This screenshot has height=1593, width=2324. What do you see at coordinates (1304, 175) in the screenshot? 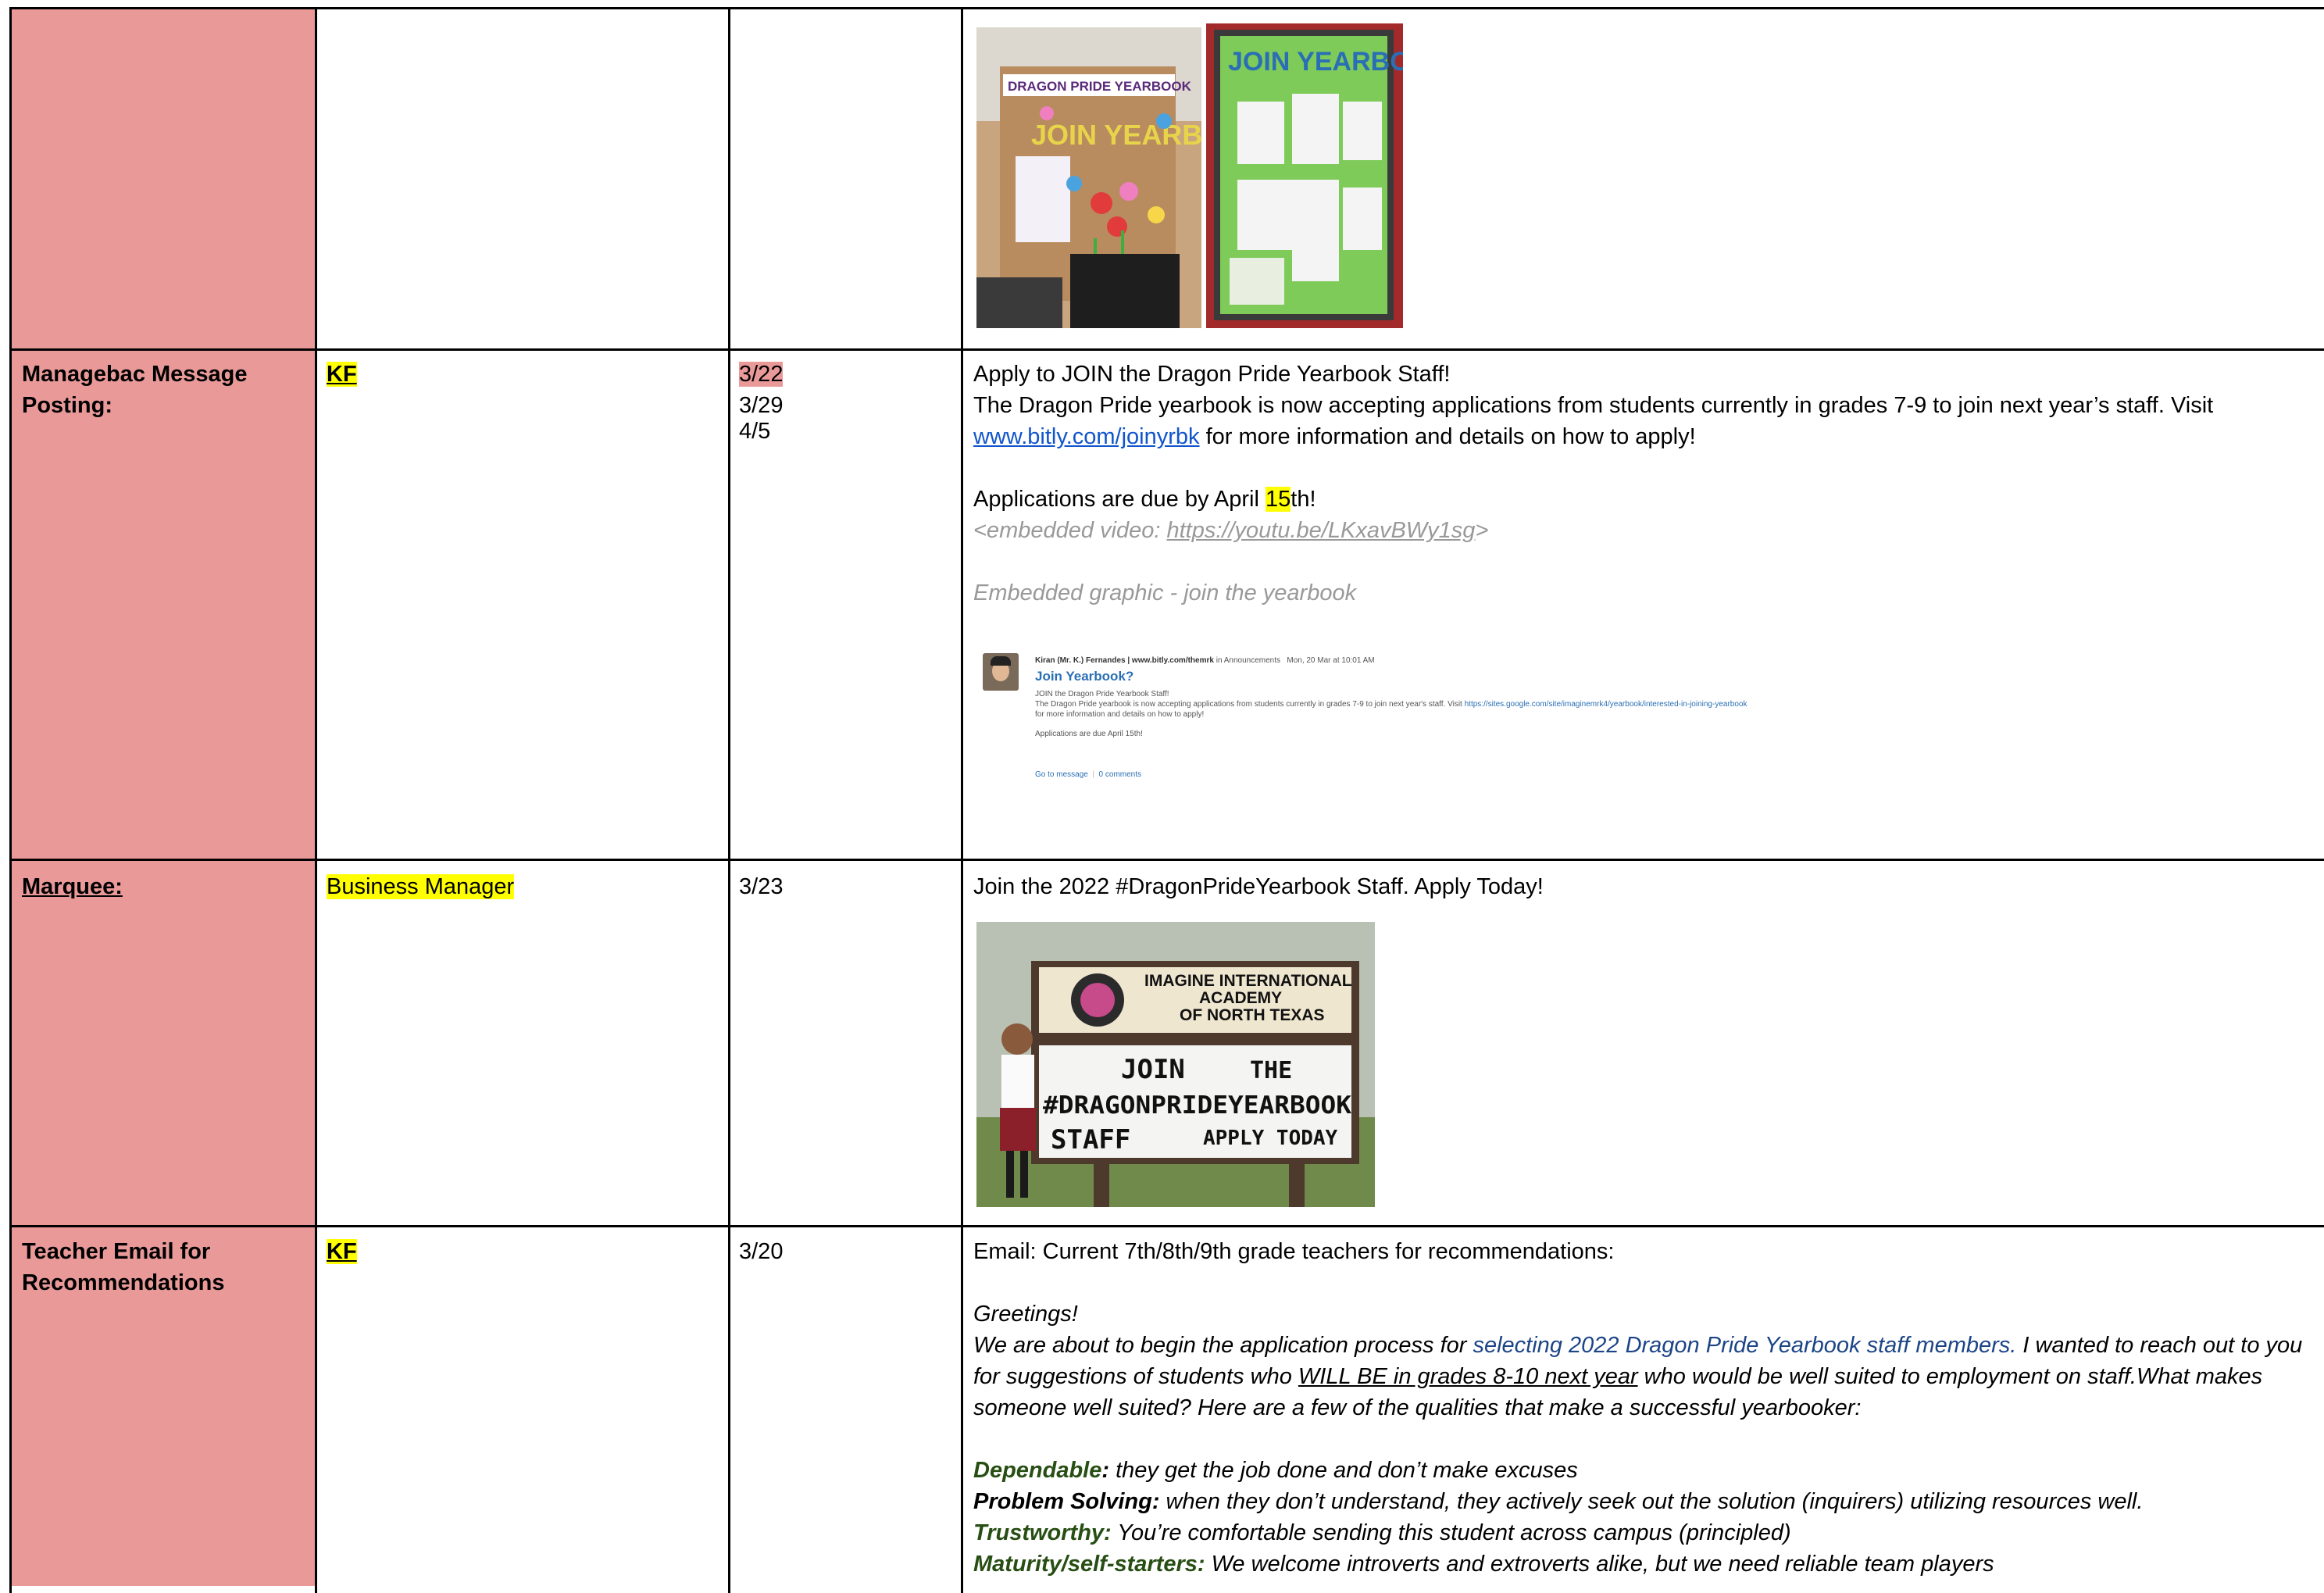
I see `green-board-photo: JOIN YEARBOOK` at bounding box center [1304, 175].